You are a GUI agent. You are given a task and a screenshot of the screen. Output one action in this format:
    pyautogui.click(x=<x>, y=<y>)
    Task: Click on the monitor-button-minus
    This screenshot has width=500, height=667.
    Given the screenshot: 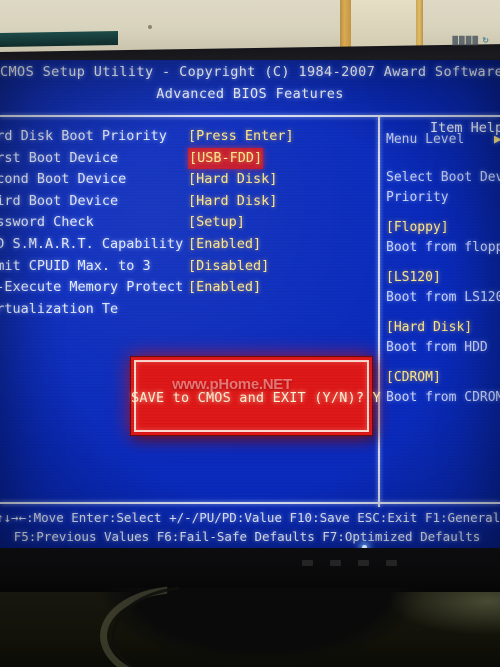 What is the action you would take?
    pyautogui.click(x=335, y=563)
    